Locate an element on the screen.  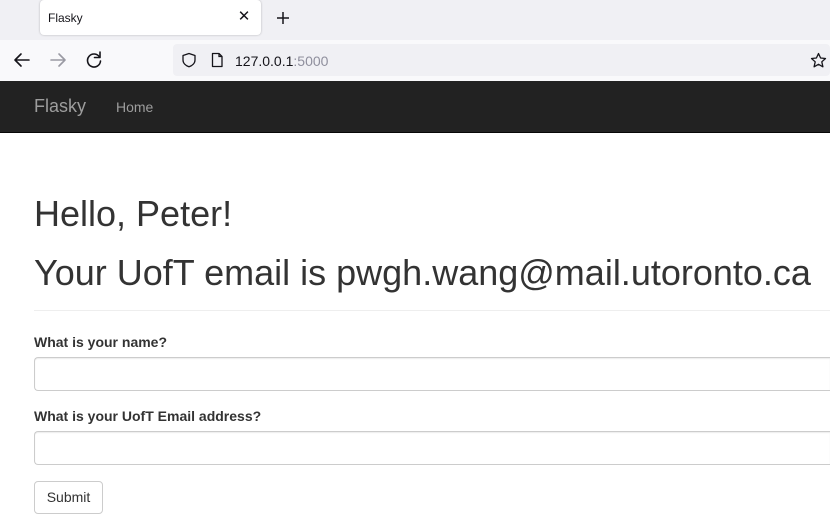
browser-toolbar: 127.0.0.1:5000 is located at coordinates (415, 61).